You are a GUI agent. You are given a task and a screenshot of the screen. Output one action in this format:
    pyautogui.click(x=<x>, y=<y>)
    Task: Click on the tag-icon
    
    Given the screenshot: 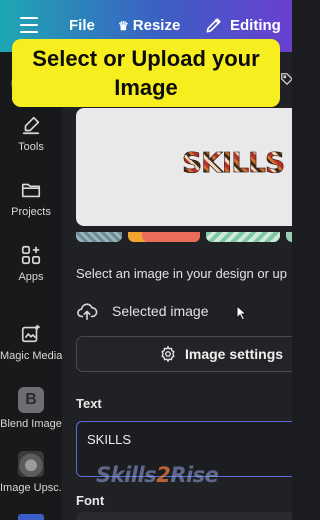 What is the action you would take?
    pyautogui.click(x=286, y=79)
    